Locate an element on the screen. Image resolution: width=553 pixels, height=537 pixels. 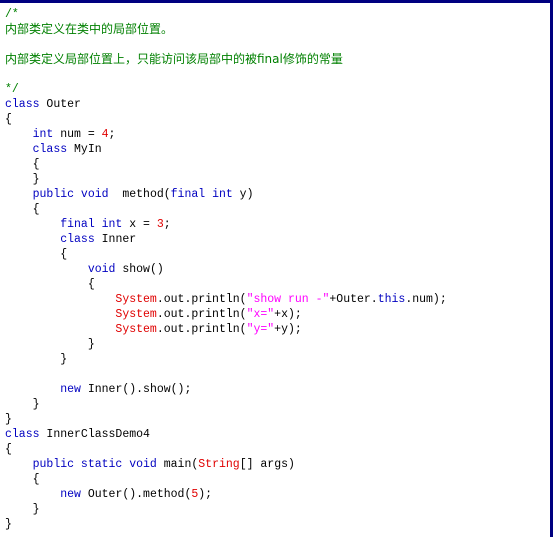
code-token-plain: show() is located at coordinates (139, 269).